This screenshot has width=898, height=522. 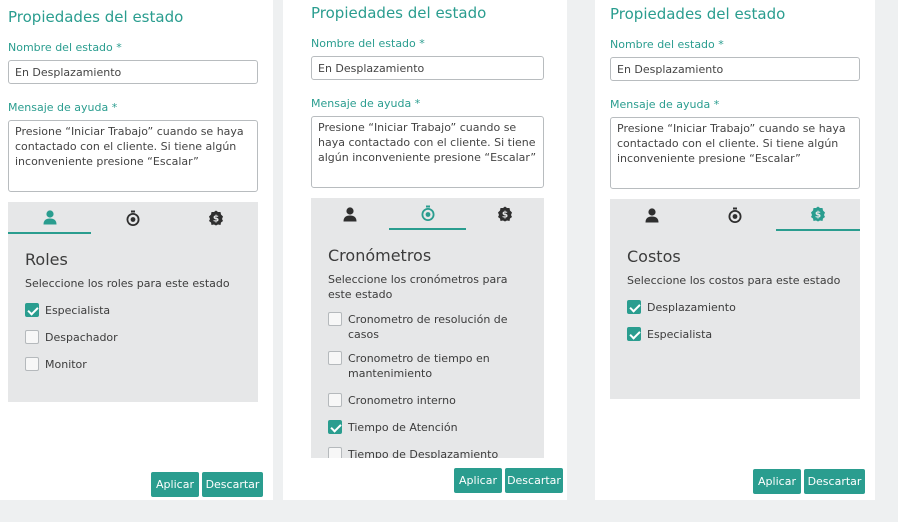 I want to click on checkbox-label: Desplazamiento, so click(x=691, y=307).